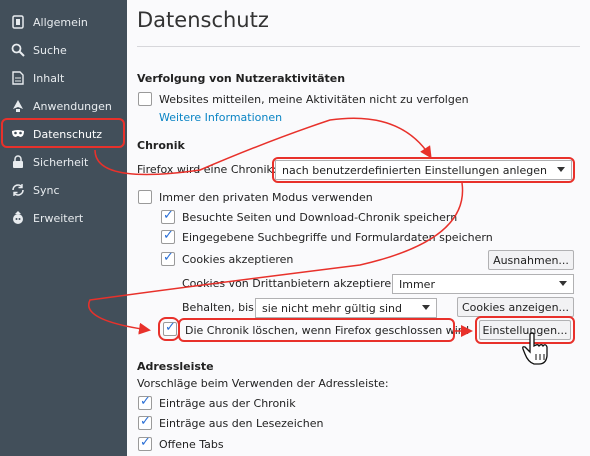 The height and width of the screenshot is (456, 590). What do you see at coordinates (58, 218) in the screenshot?
I see `sidebar-item-label: Erweitert` at bounding box center [58, 218].